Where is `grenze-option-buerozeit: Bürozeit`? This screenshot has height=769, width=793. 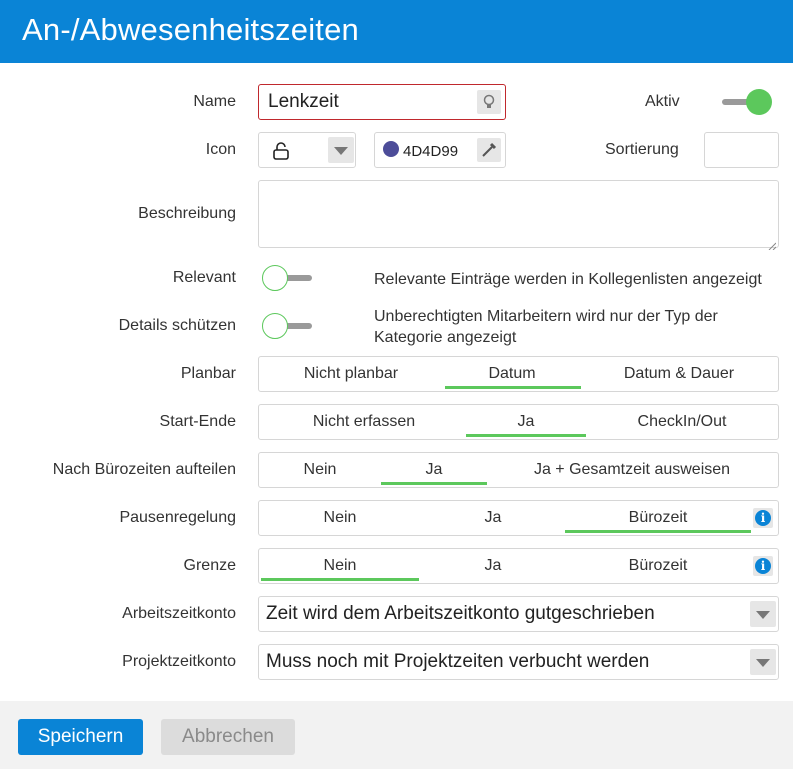 grenze-option-buerozeit: Bürozeit is located at coordinates (658, 566).